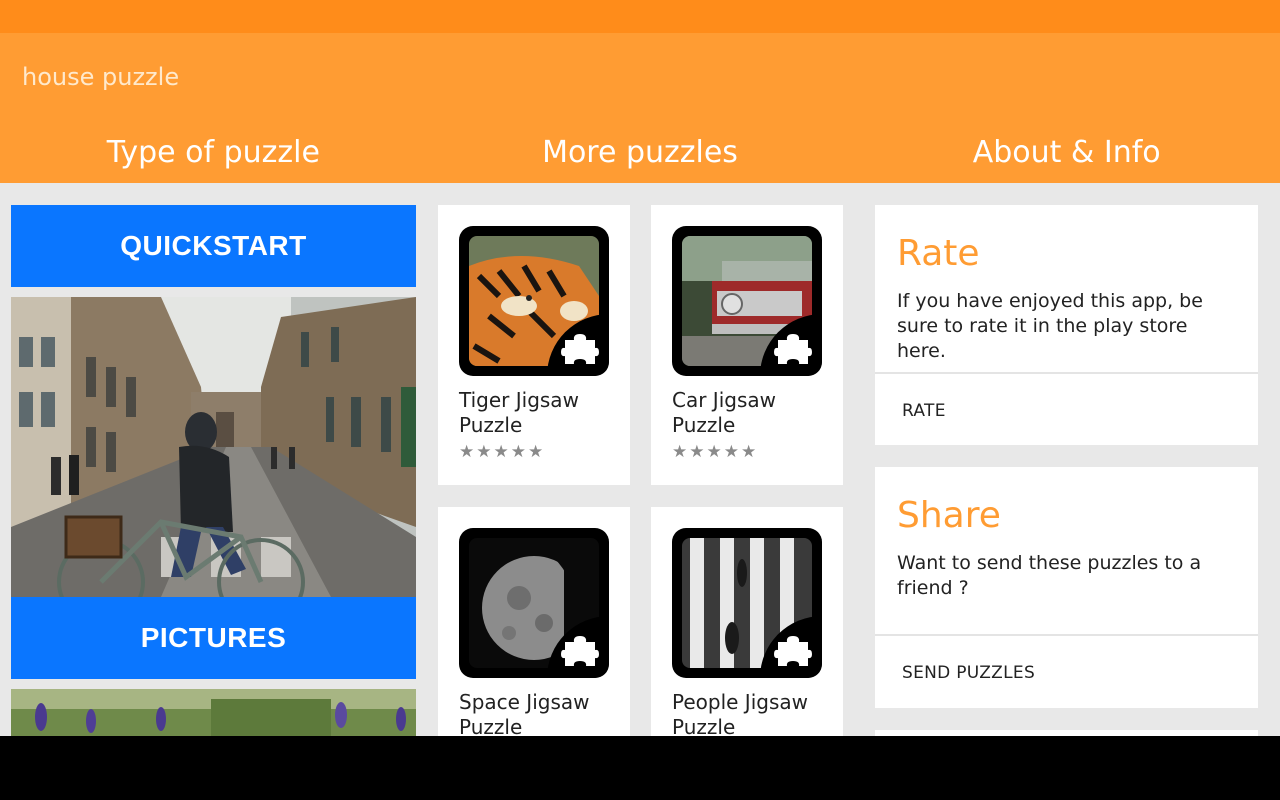 The image size is (1280, 800). What do you see at coordinates (534, 301) in the screenshot?
I see `tiger-thumbnail` at bounding box center [534, 301].